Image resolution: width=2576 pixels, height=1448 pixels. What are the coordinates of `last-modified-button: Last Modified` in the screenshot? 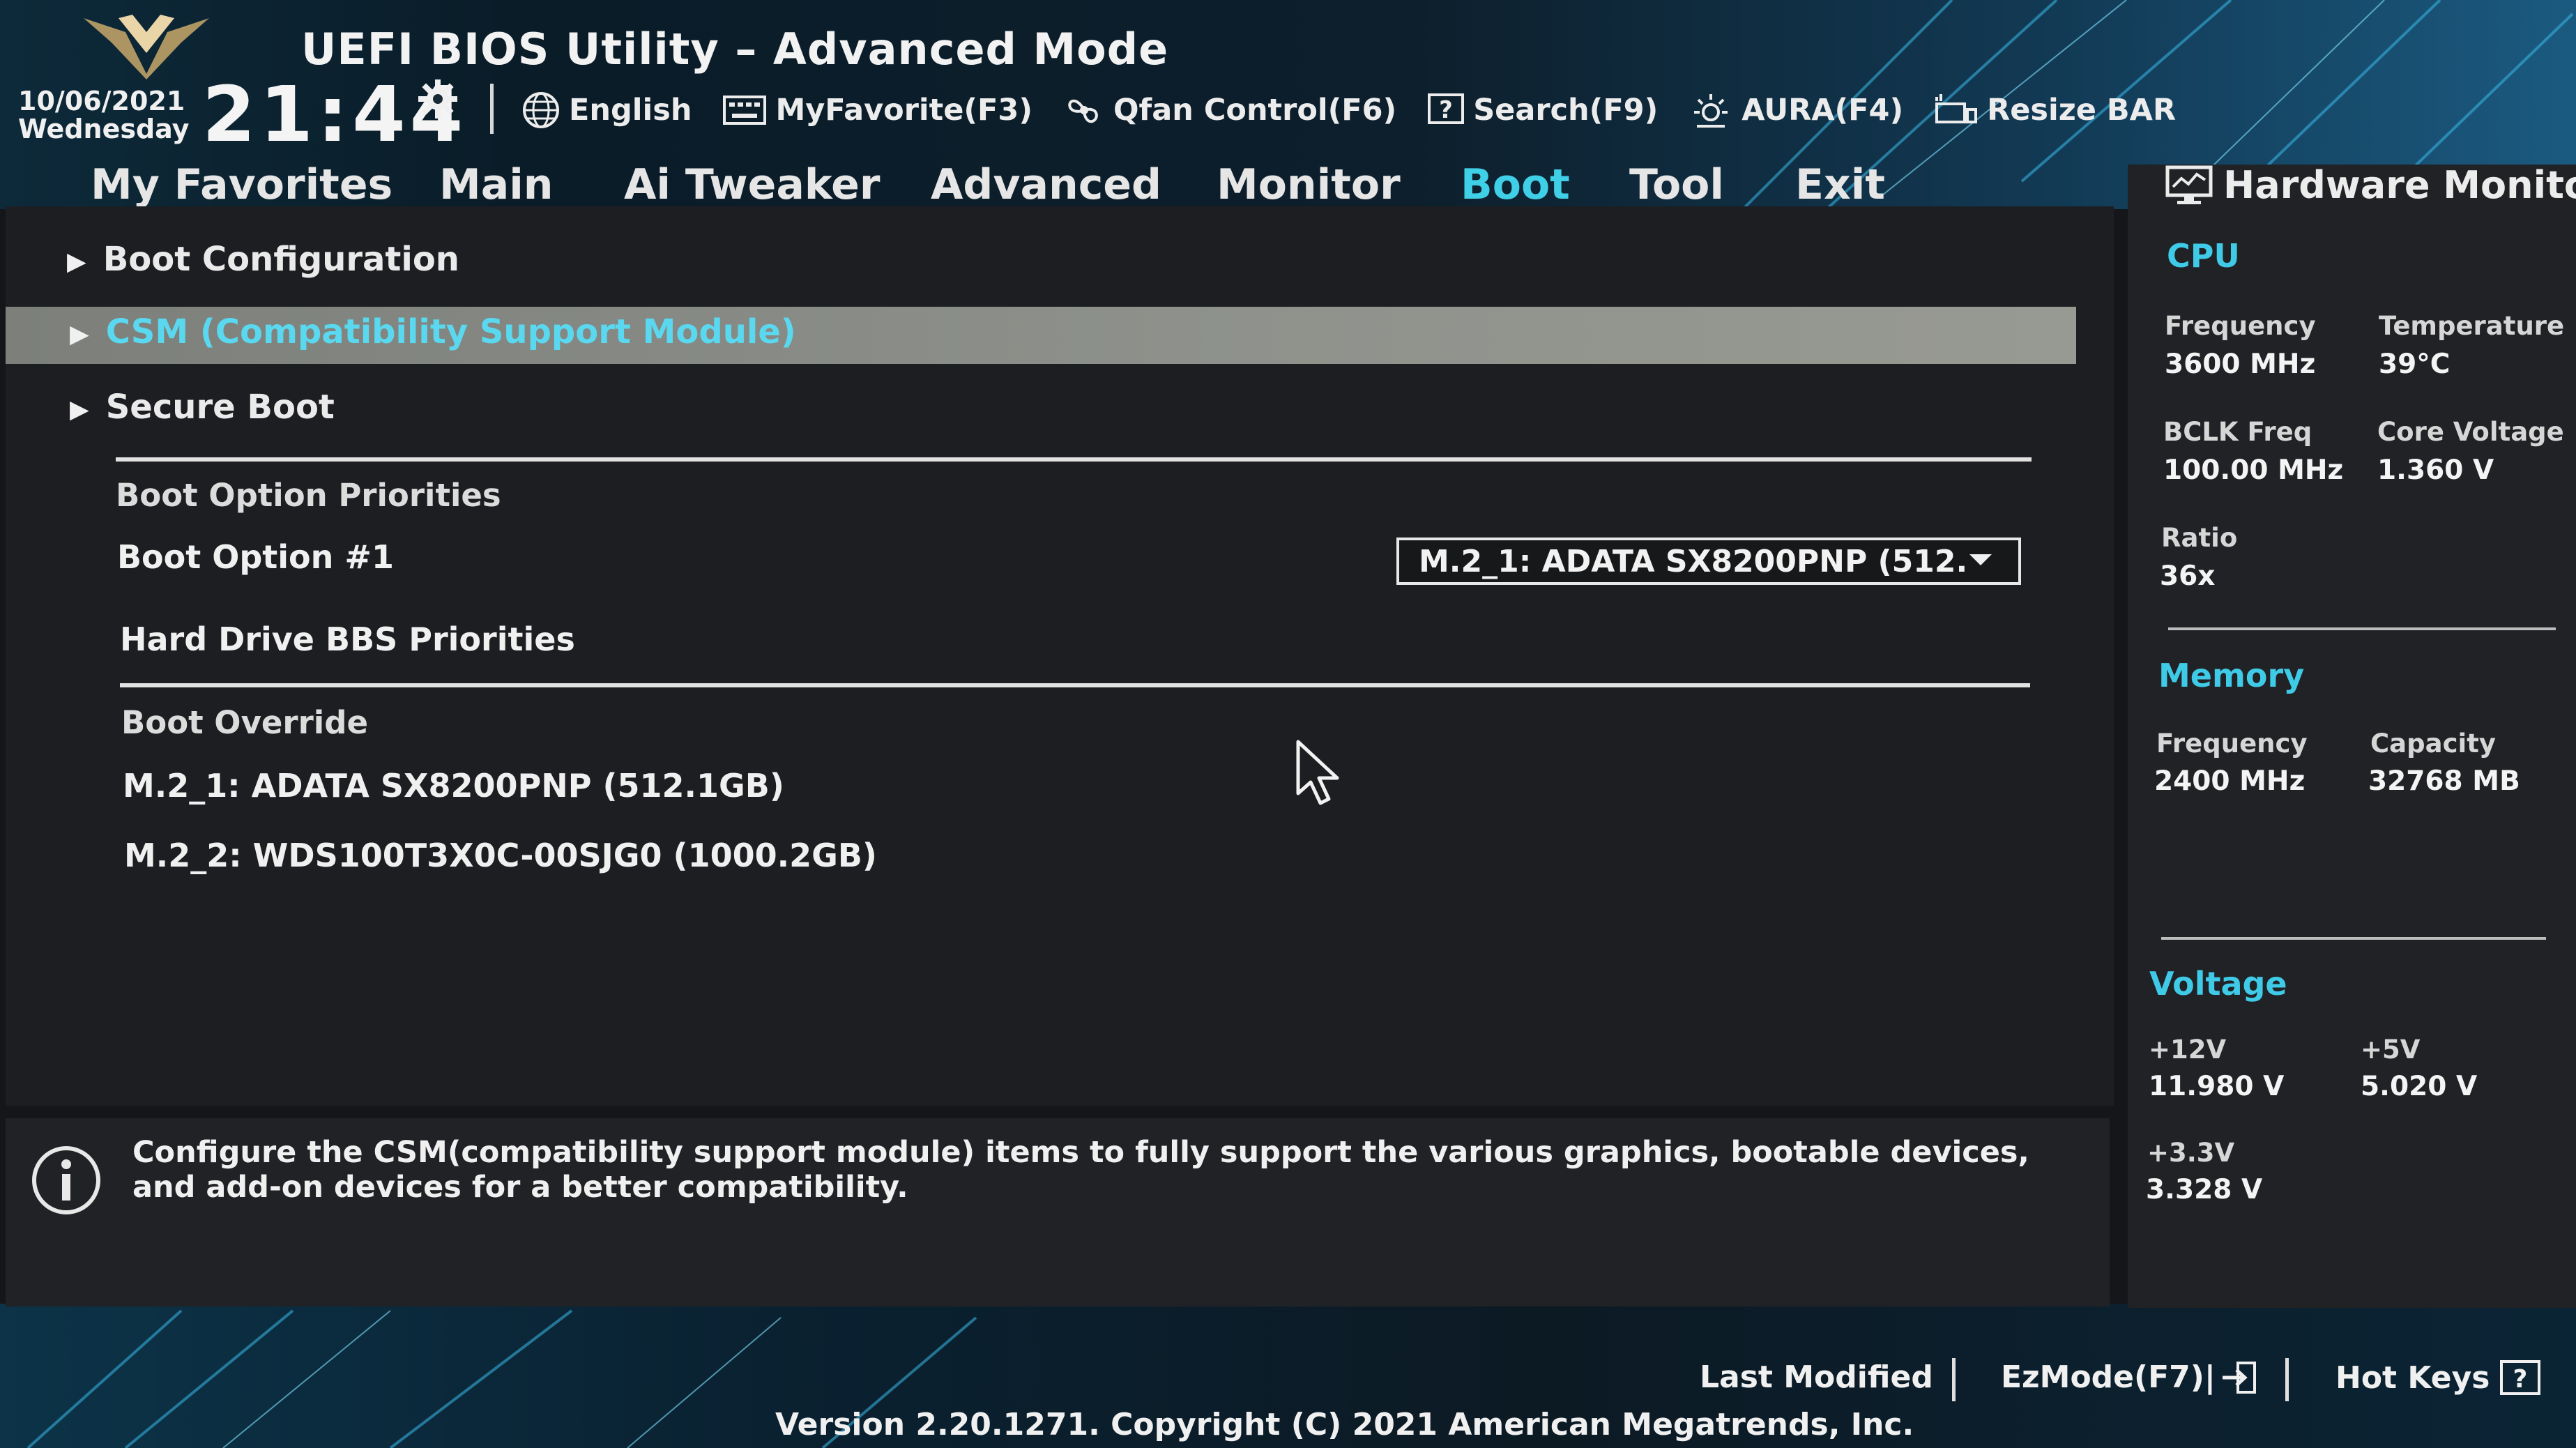 It's located at (1817, 1377).